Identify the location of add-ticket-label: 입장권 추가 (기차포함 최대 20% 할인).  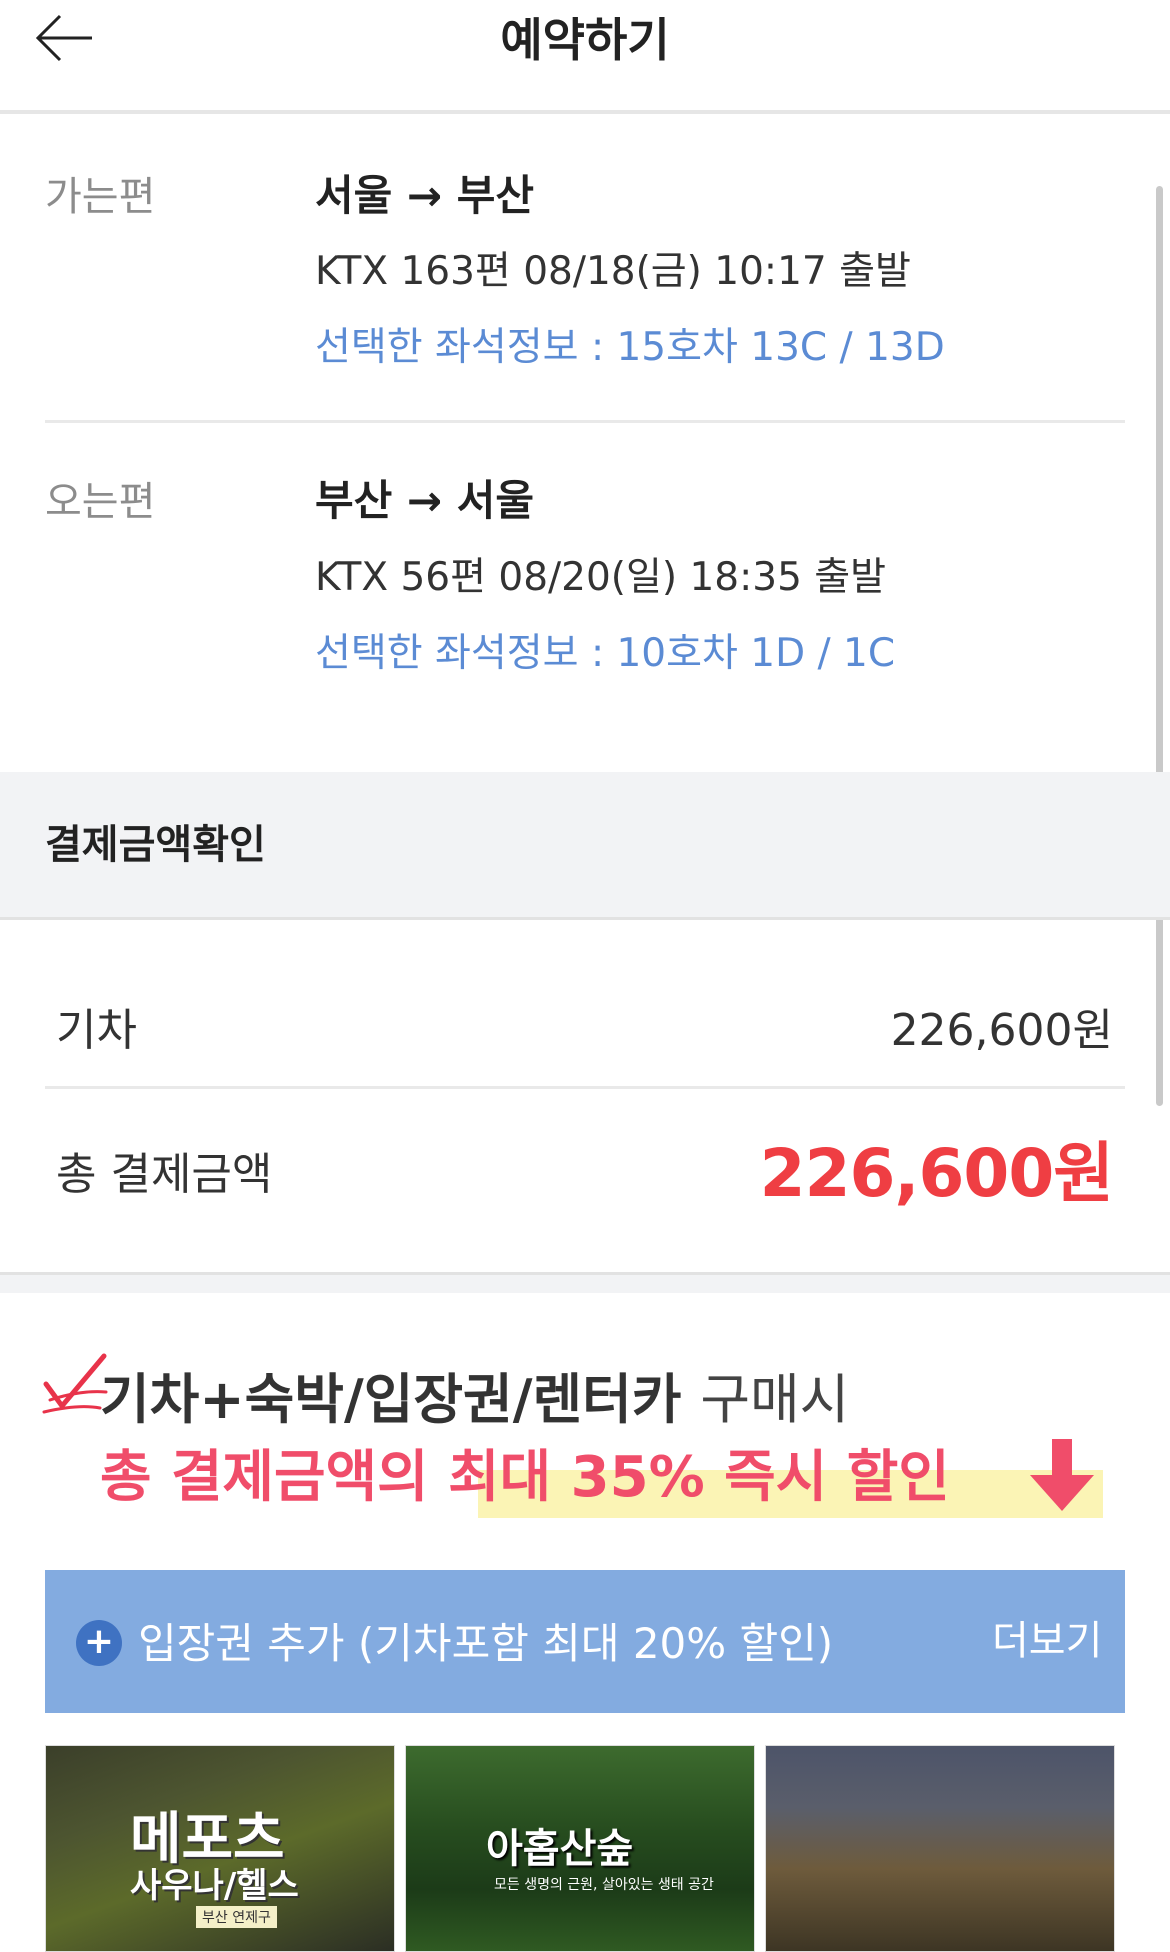
(485, 1640).